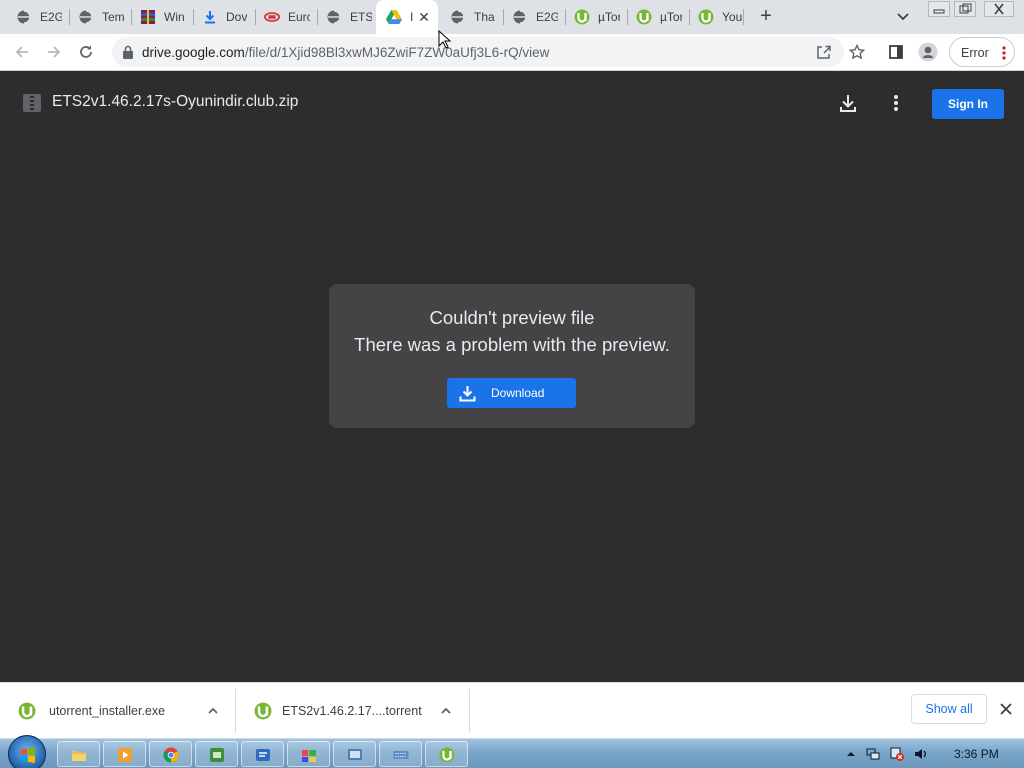 The width and height of the screenshot is (1024, 768). What do you see at coordinates (361, 17) in the screenshot?
I see `tab-title: ETS` at bounding box center [361, 17].